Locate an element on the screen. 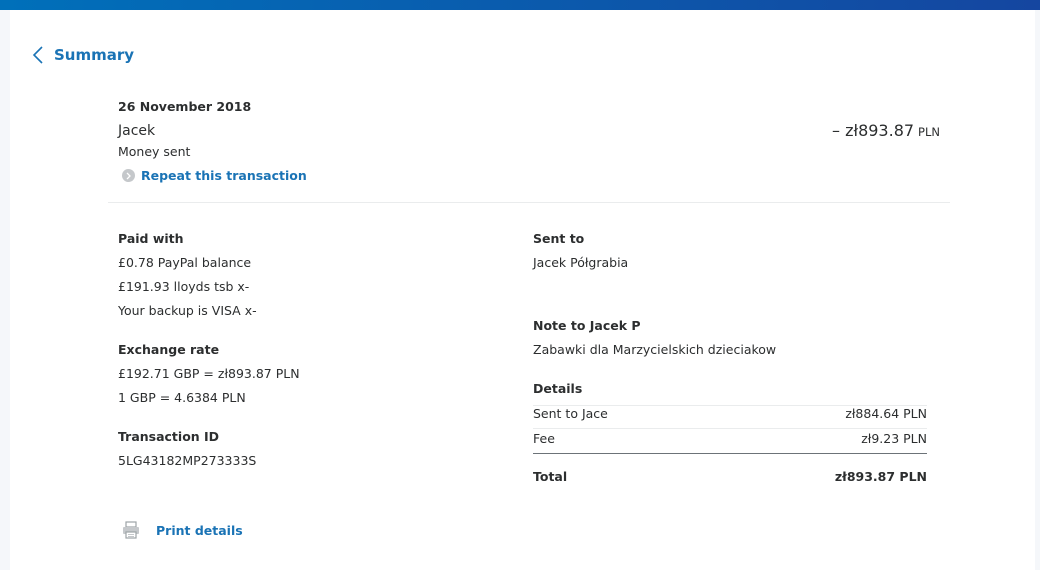 This screenshot has width=1040, height=570. back-to-summary-link: Summary is located at coordinates (82, 55).